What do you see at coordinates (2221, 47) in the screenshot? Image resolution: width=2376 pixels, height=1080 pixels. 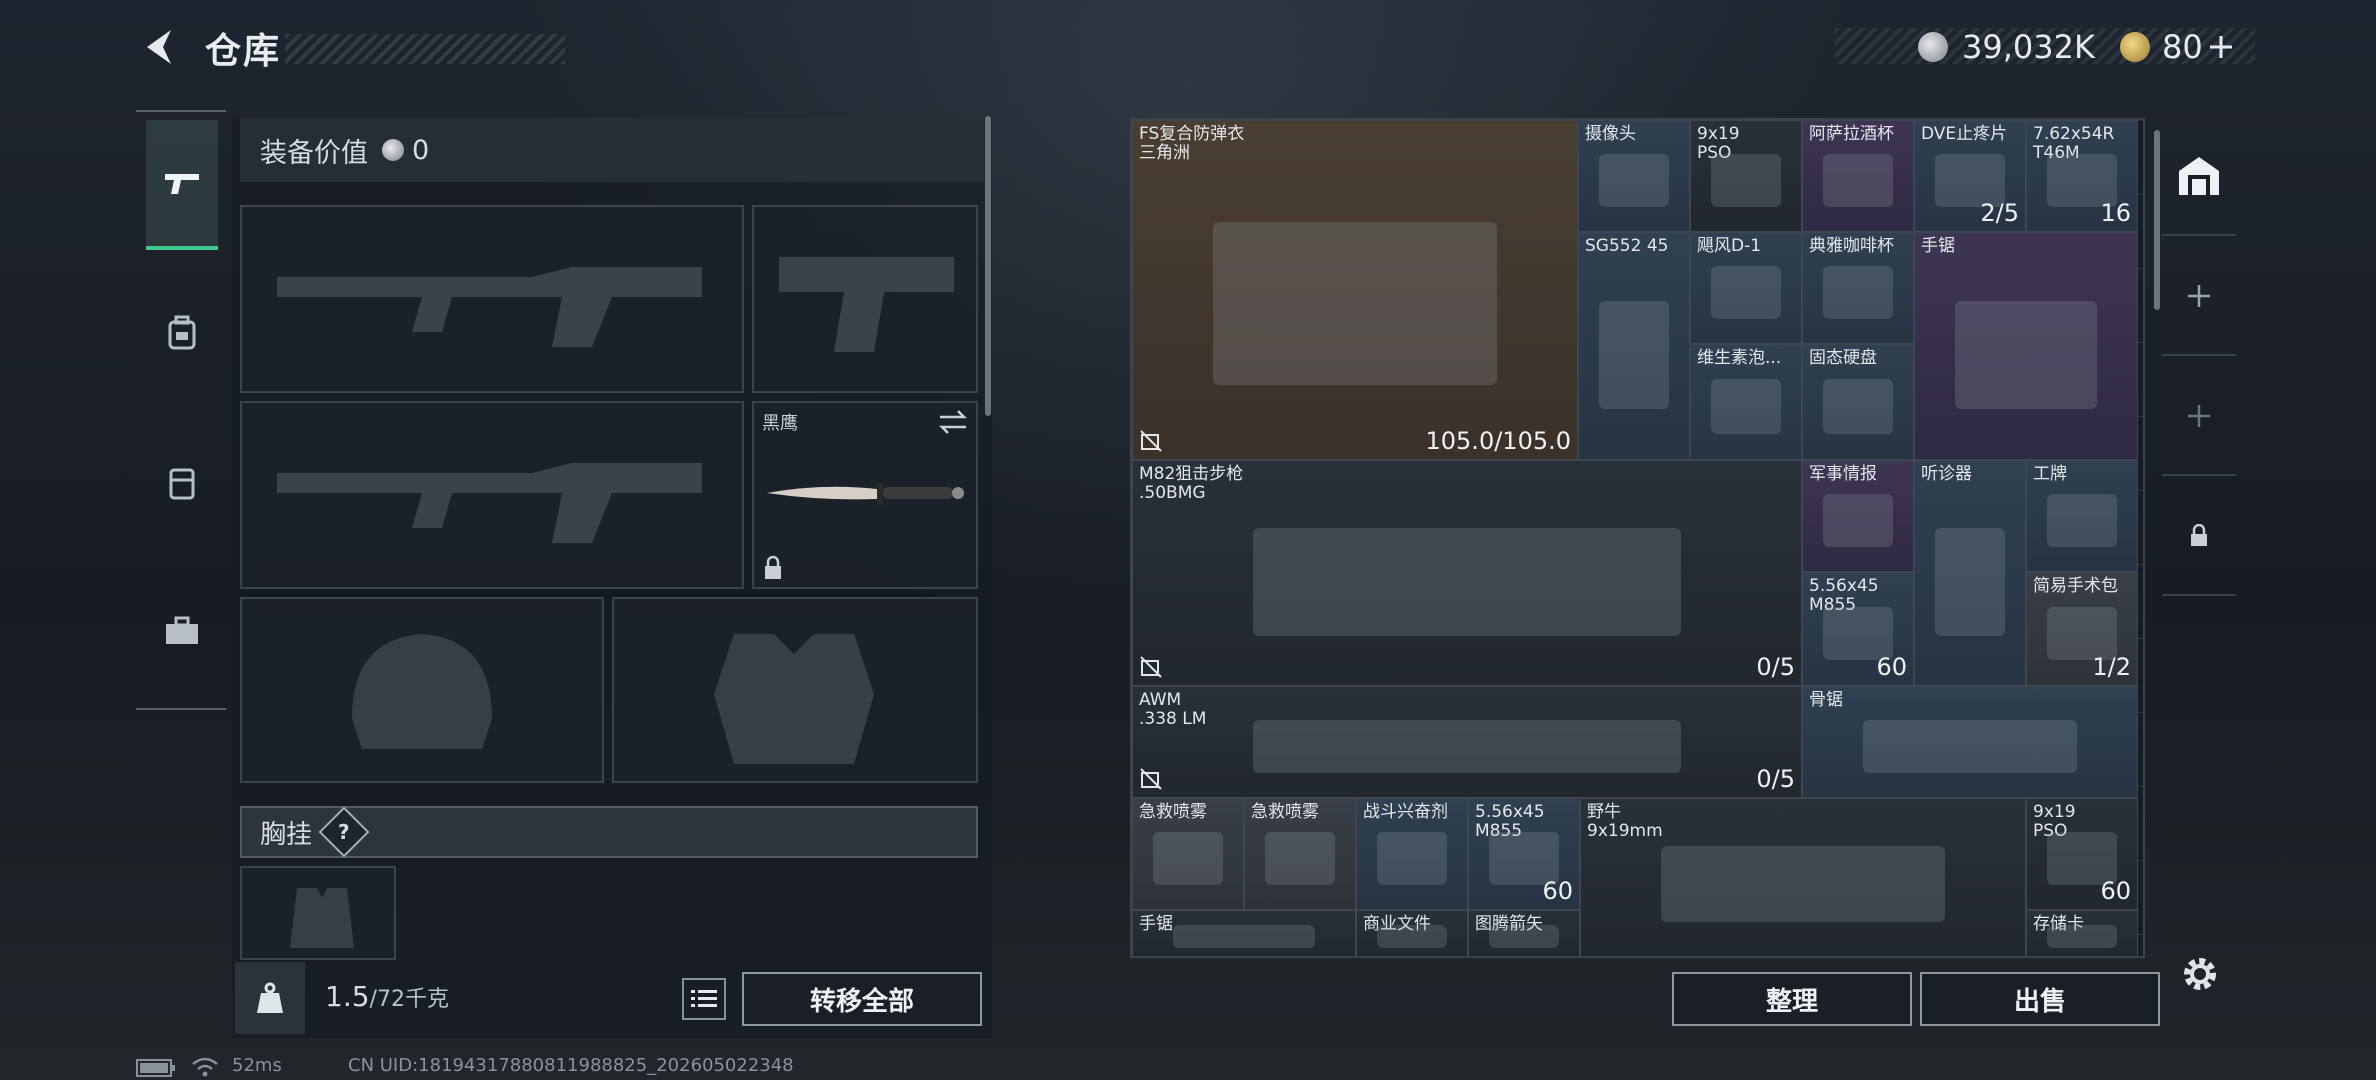 I see `add-currency-icon` at bounding box center [2221, 47].